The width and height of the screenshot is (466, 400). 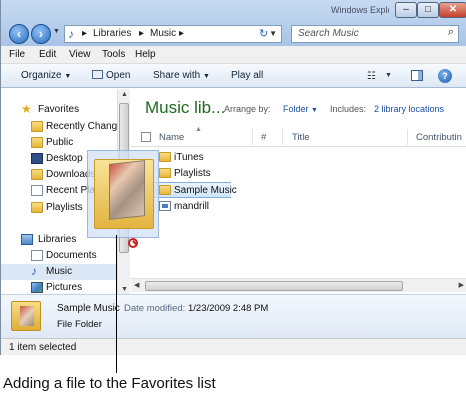 I want to click on scroll-down-icon: ▼, so click(x=124, y=289).